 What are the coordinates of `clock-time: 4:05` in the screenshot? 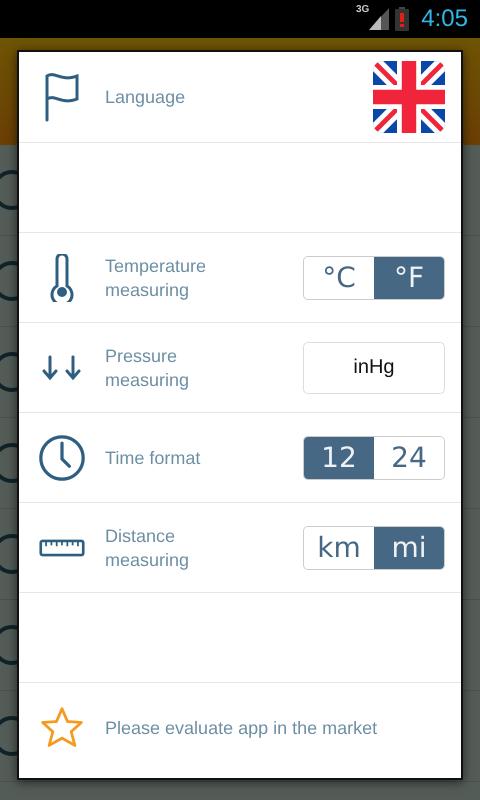 It's located at (444, 19).